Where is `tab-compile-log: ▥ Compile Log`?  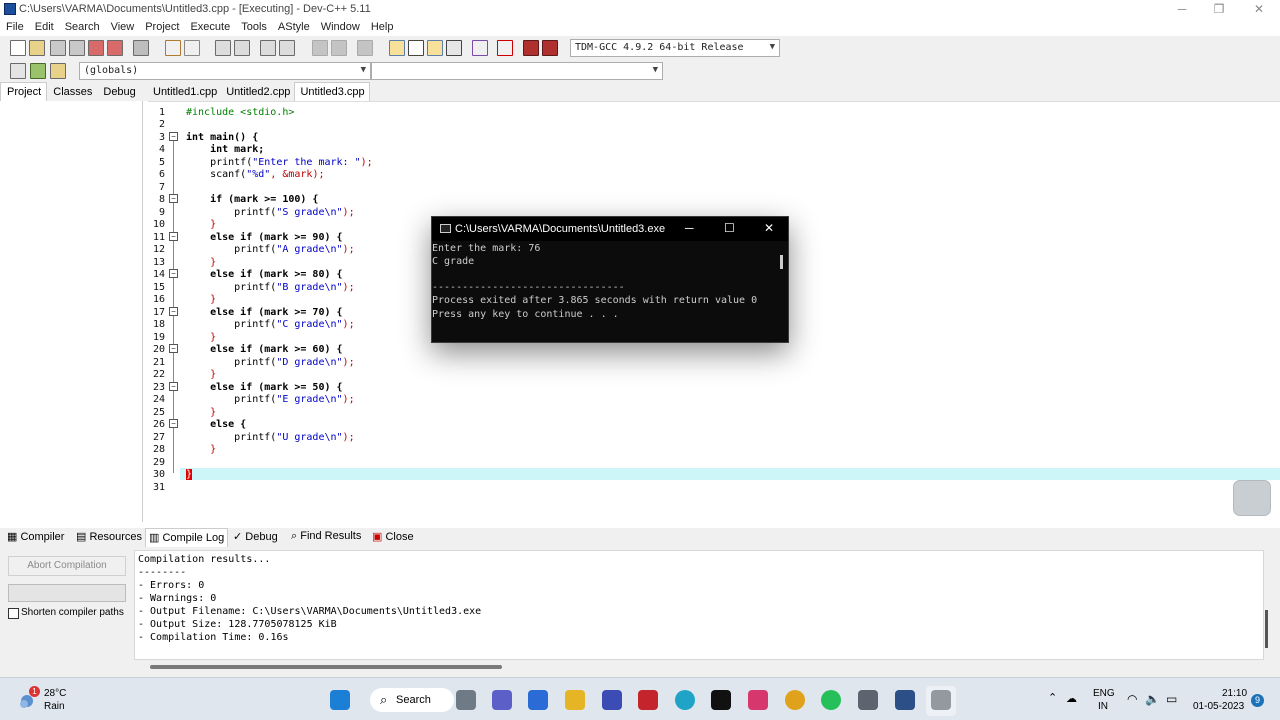
tab-compile-log: ▥ Compile Log is located at coordinates (187, 537).